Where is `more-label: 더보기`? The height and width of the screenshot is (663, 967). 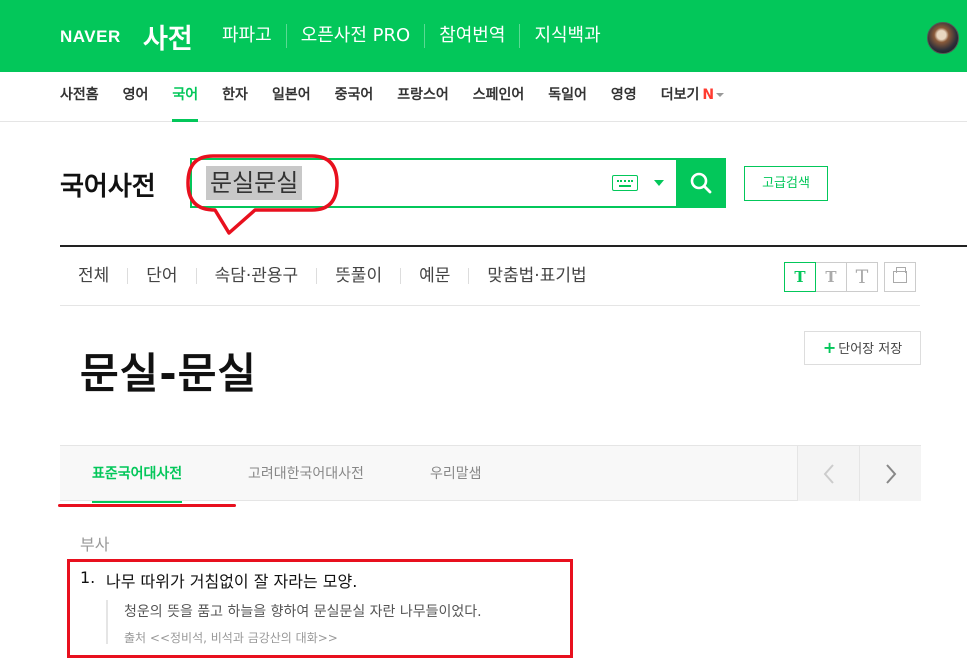
more-label: 더보기 is located at coordinates (680, 95).